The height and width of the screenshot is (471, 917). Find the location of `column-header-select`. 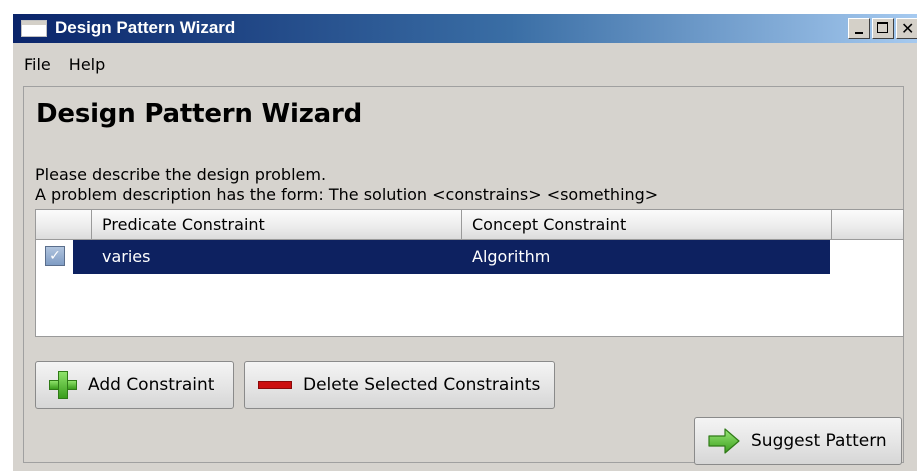

column-header-select is located at coordinates (64, 225).